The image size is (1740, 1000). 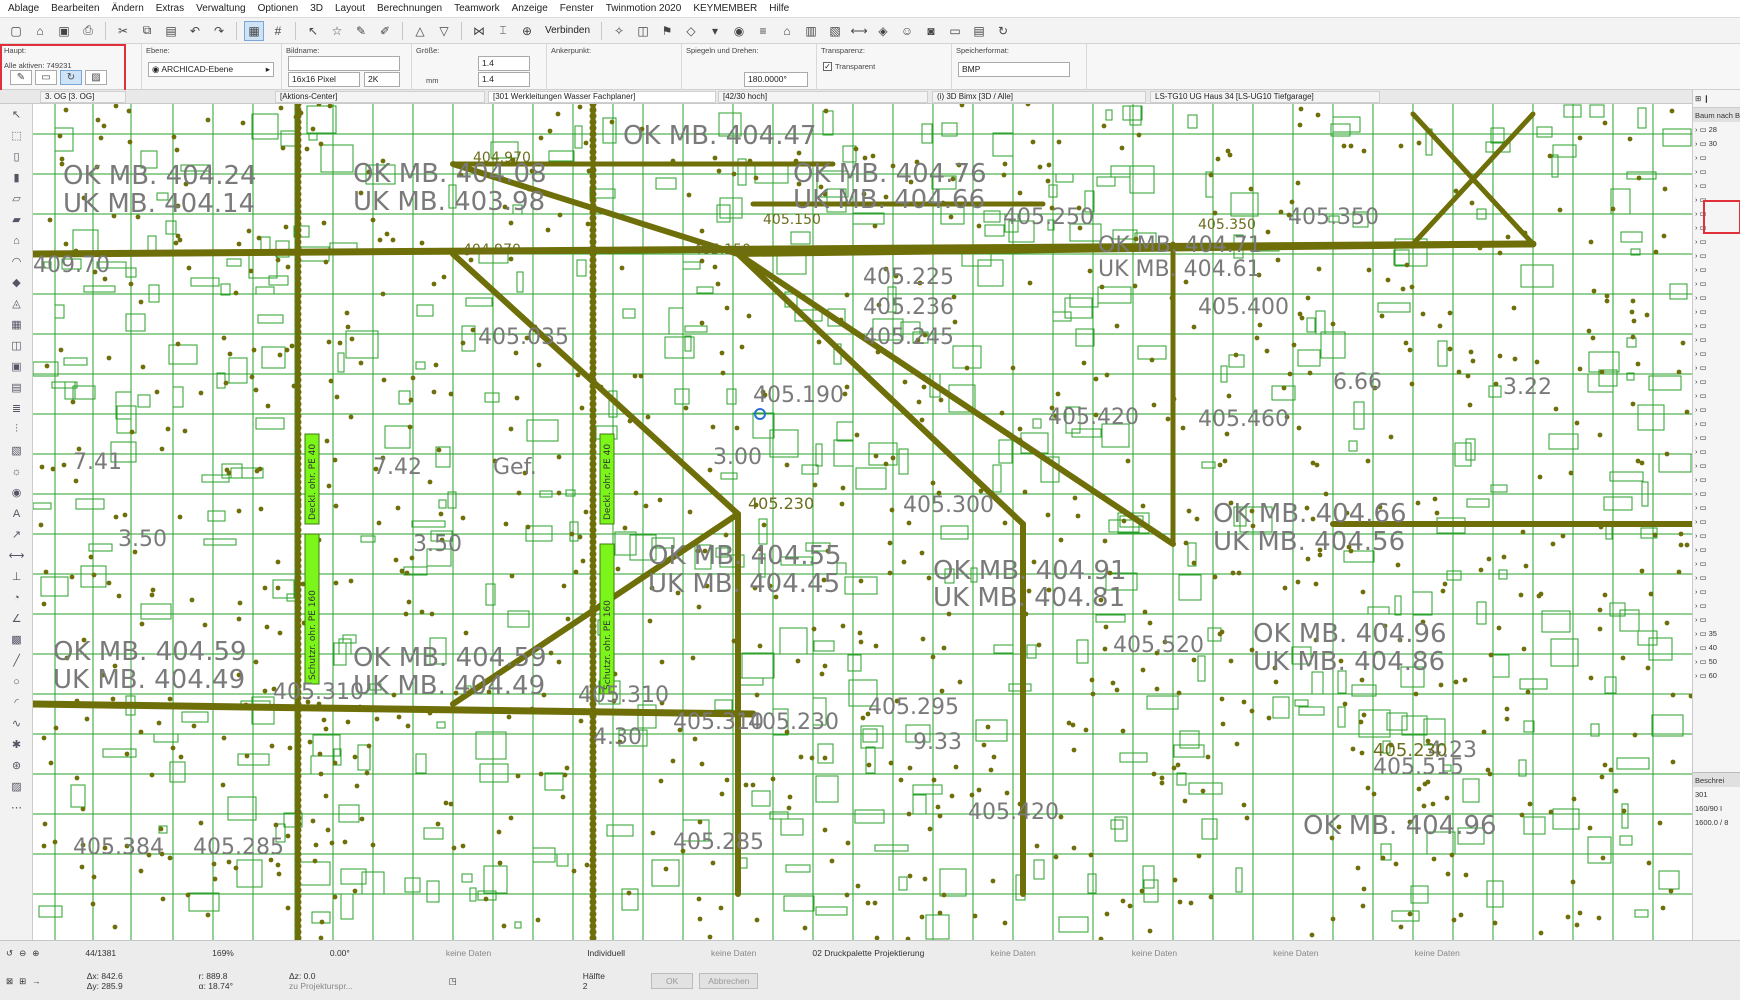 I want to click on arrow-up-icon: △, so click(x=420, y=31).